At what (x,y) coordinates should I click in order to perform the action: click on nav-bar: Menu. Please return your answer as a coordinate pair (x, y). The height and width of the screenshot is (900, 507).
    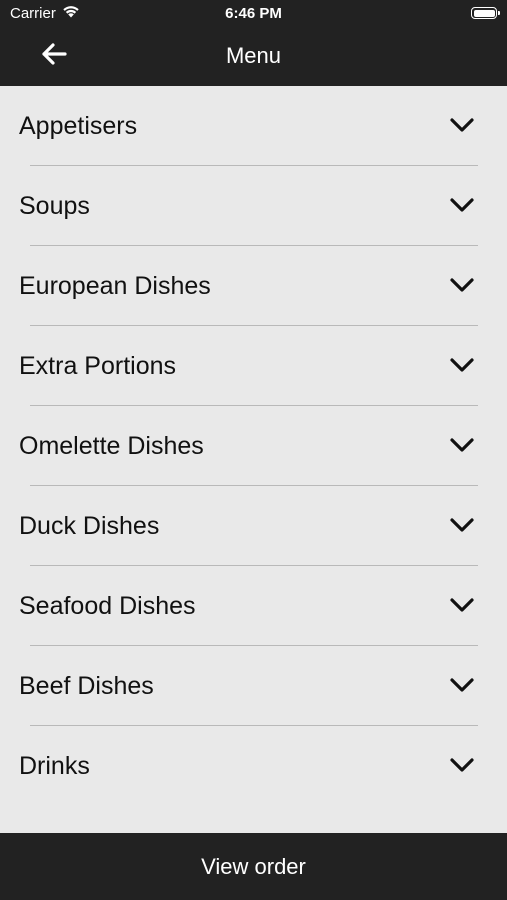
    Looking at the image, I should click on (253, 57).